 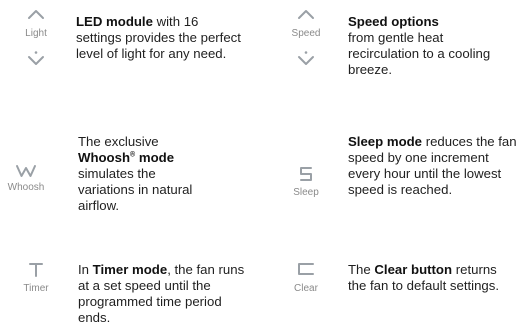 I want to click on light-down-chevron-dot-icon, so click(x=36, y=59).